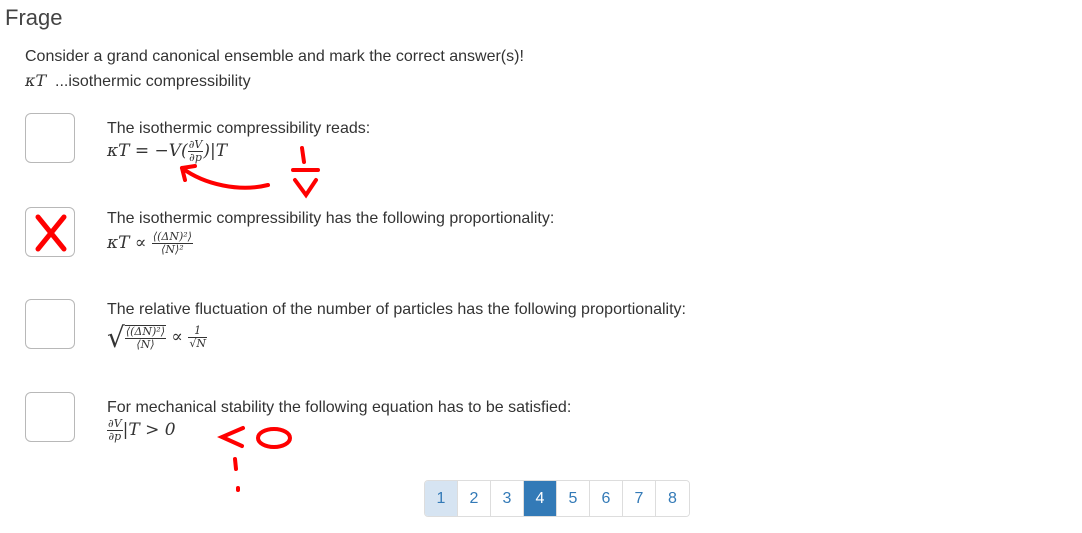 This screenshot has height=533, width=1082. I want to click on page-link-1: 1, so click(441, 498).